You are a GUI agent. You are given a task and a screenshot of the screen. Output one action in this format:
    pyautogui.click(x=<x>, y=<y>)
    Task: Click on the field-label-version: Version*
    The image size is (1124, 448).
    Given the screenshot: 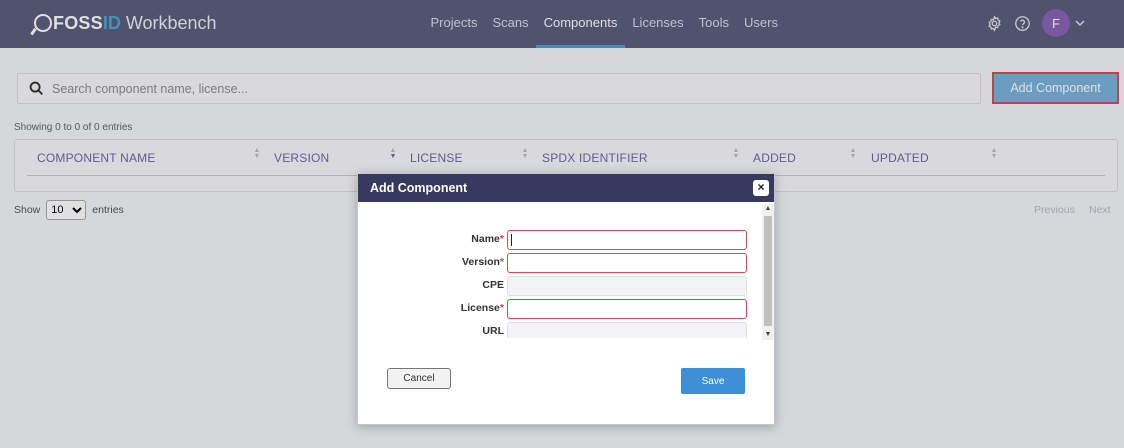 What is the action you would take?
    pyautogui.click(x=482, y=262)
    